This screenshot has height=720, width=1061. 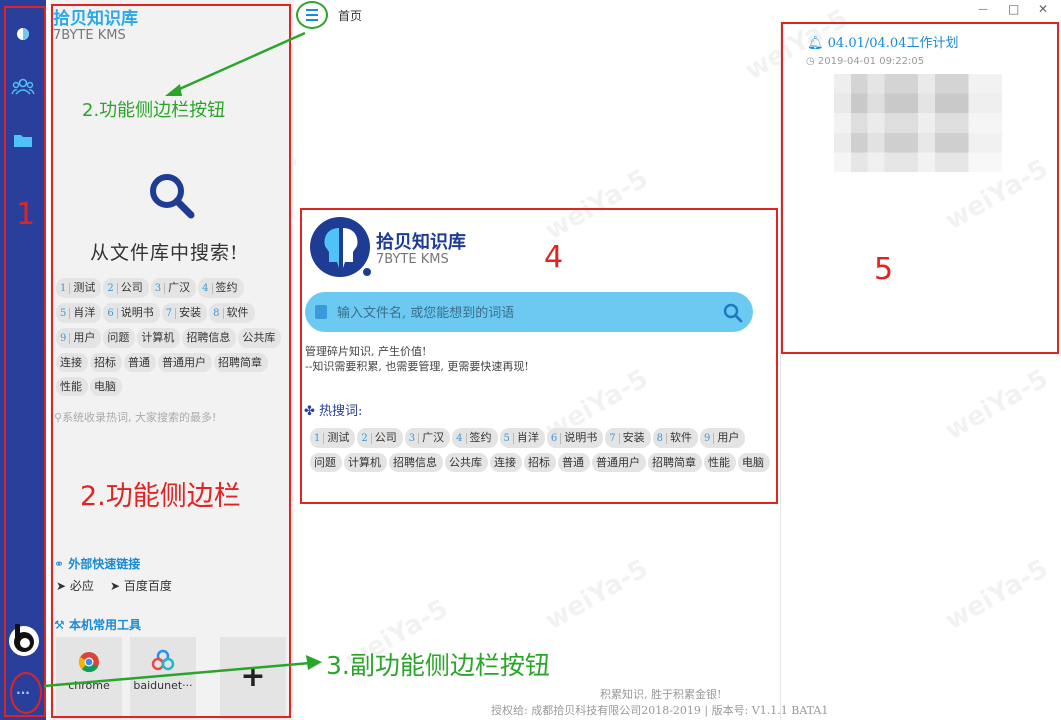 What do you see at coordinates (438, 665) in the screenshot?
I see `annotation-label-sub-button: 3.副功能侧边栏按钮` at bounding box center [438, 665].